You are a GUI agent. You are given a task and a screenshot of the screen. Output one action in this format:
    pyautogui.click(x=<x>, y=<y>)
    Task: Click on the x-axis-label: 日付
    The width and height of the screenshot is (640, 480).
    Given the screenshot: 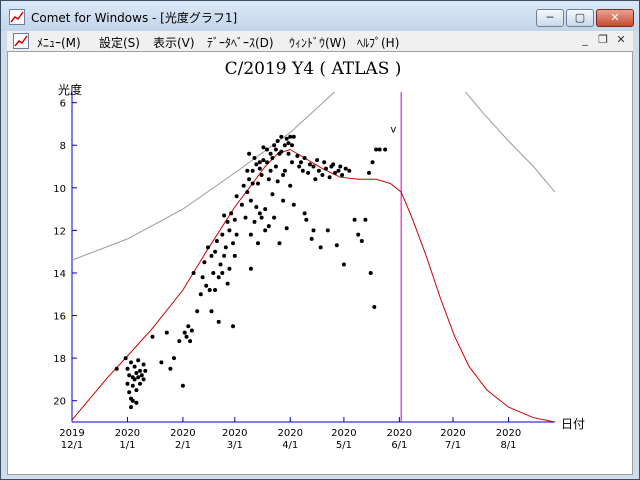 What is the action you would take?
    pyautogui.click(x=573, y=424)
    